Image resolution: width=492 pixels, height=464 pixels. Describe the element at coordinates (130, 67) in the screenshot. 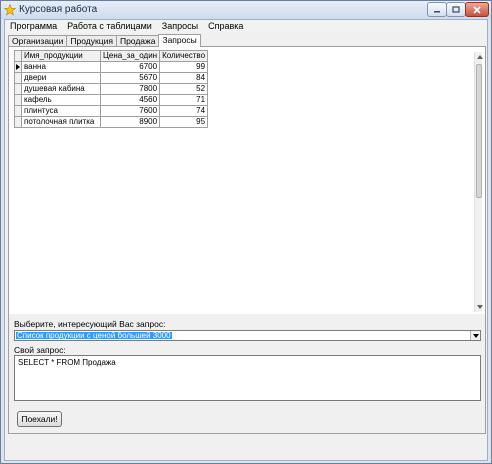

I see `cell-price: 6700` at that location.